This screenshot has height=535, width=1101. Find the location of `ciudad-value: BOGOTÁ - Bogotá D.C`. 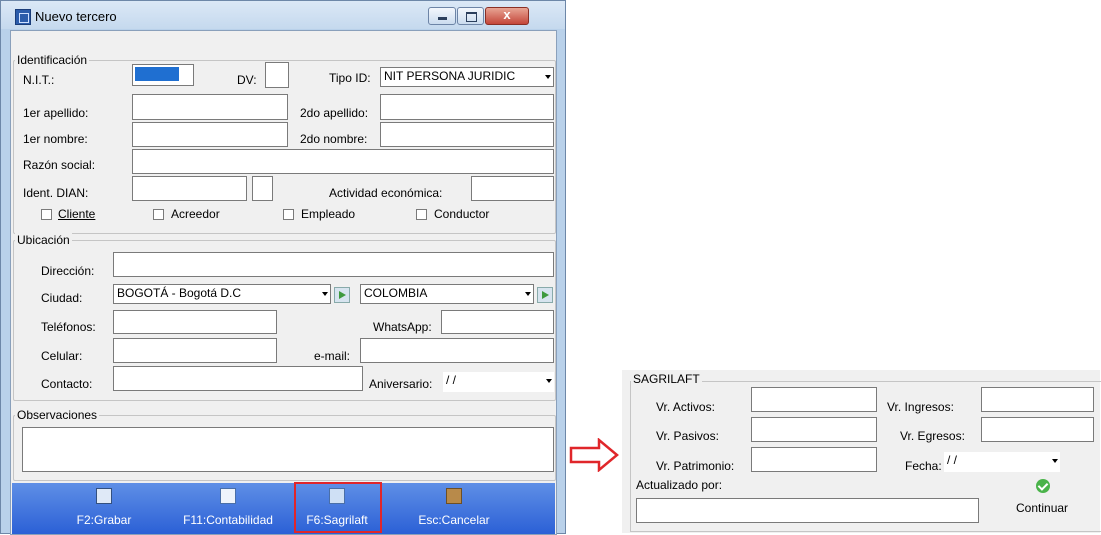

ciudad-value: BOGOTÁ - Bogotá D.C is located at coordinates (179, 293).